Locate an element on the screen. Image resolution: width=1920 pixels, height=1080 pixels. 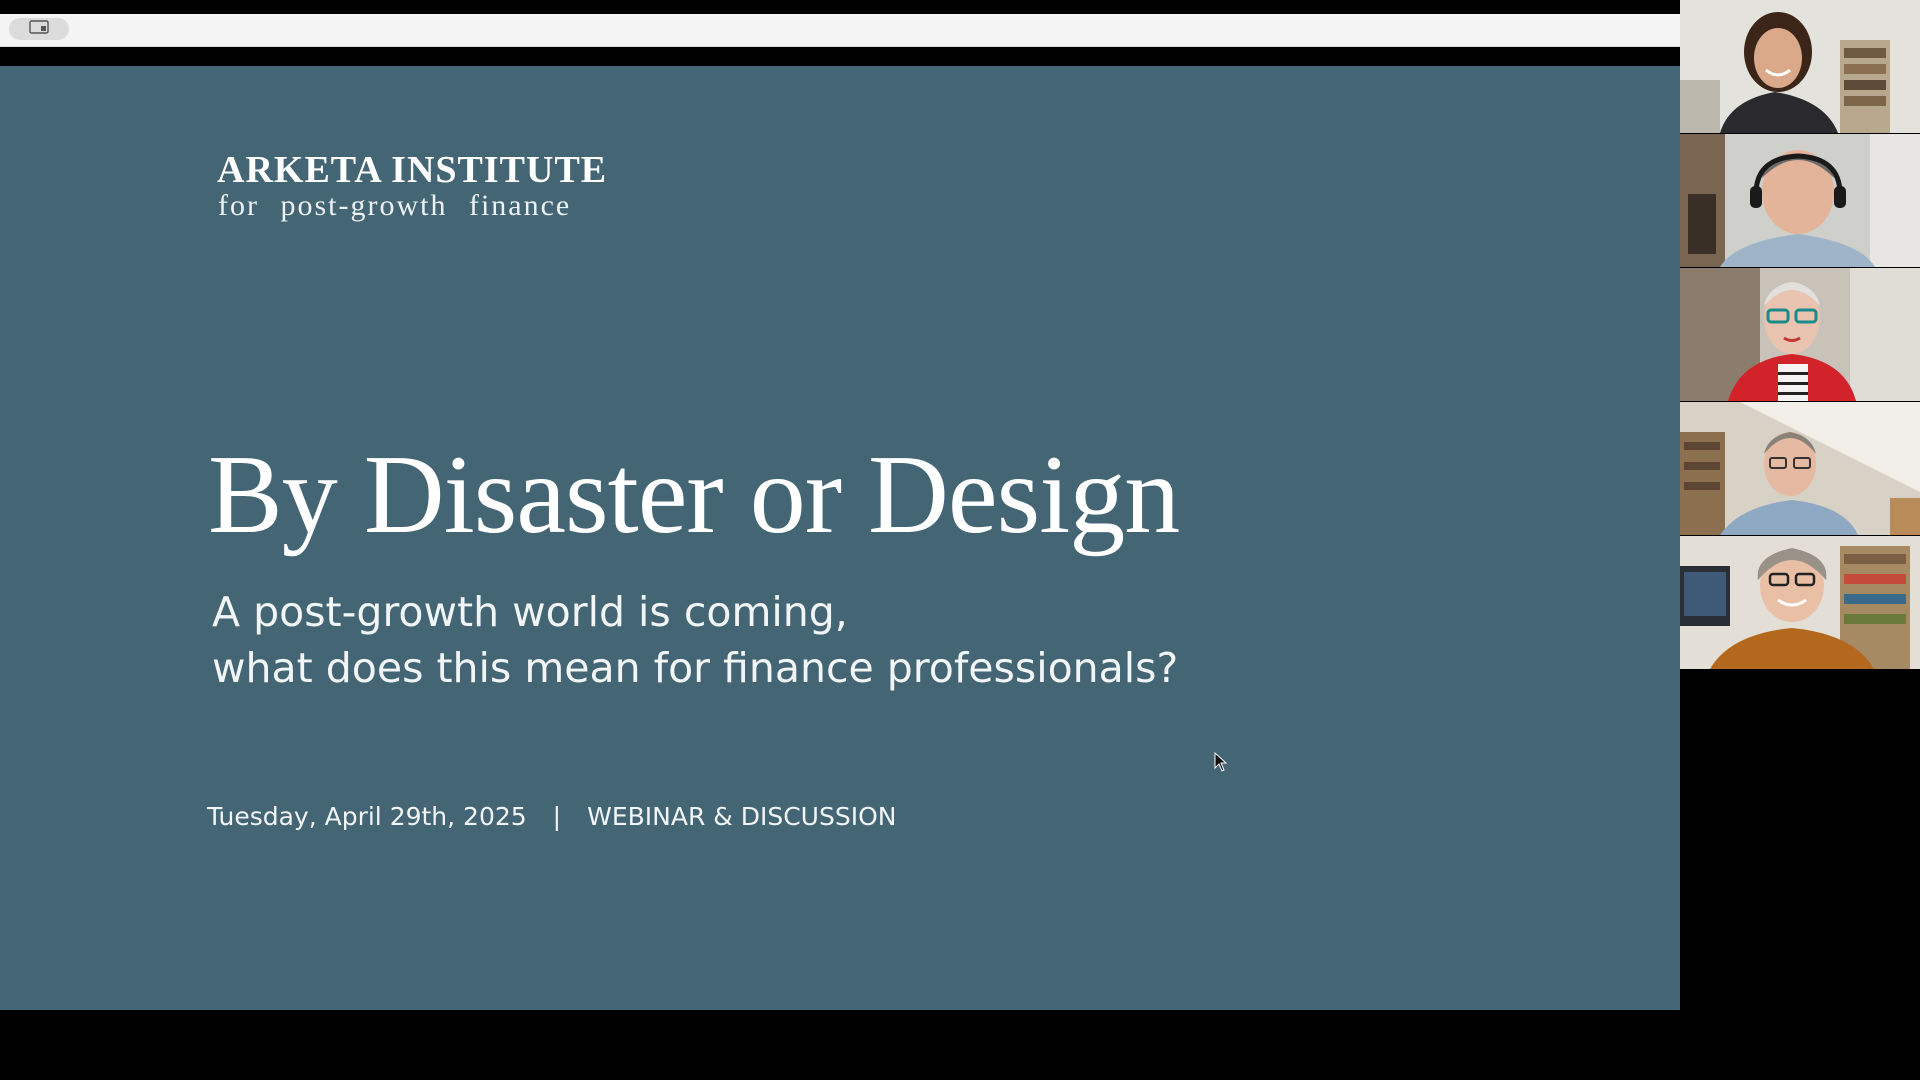
event-date: Tuesday, April 29th, 2025 is located at coordinates (367, 816).